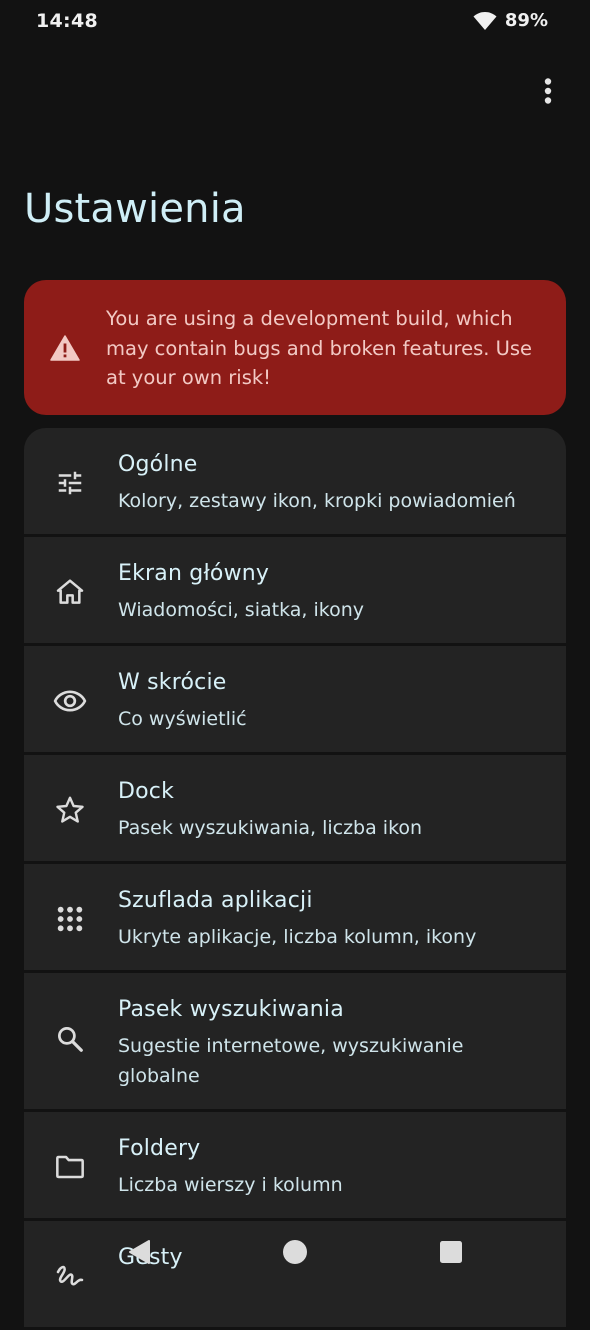  I want to click on more-options-button, so click(548, 91).